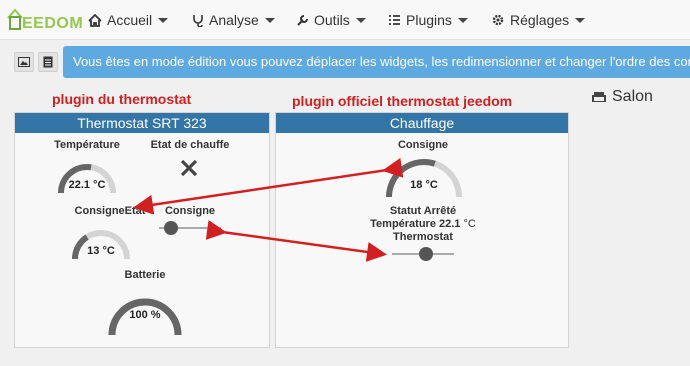 Image resolution: width=690 pixels, height=366 pixels. Describe the element at coordinates (145, 315) in the screenshot. I see `batterie-value: 100 %` at that location.